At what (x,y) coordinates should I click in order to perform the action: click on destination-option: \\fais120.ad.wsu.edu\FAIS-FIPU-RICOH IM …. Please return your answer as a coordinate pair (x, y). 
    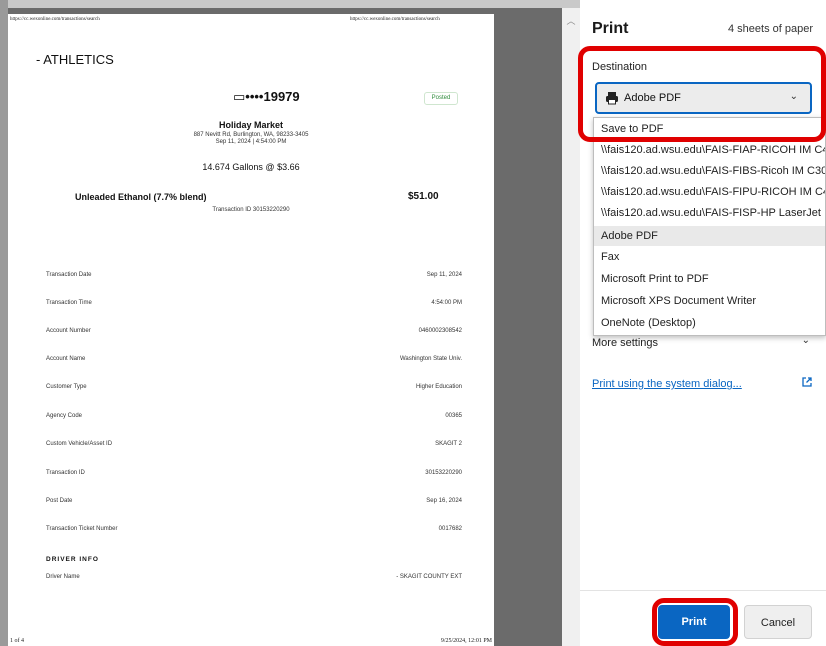
    Looking at the image, I should click on (709, 192).